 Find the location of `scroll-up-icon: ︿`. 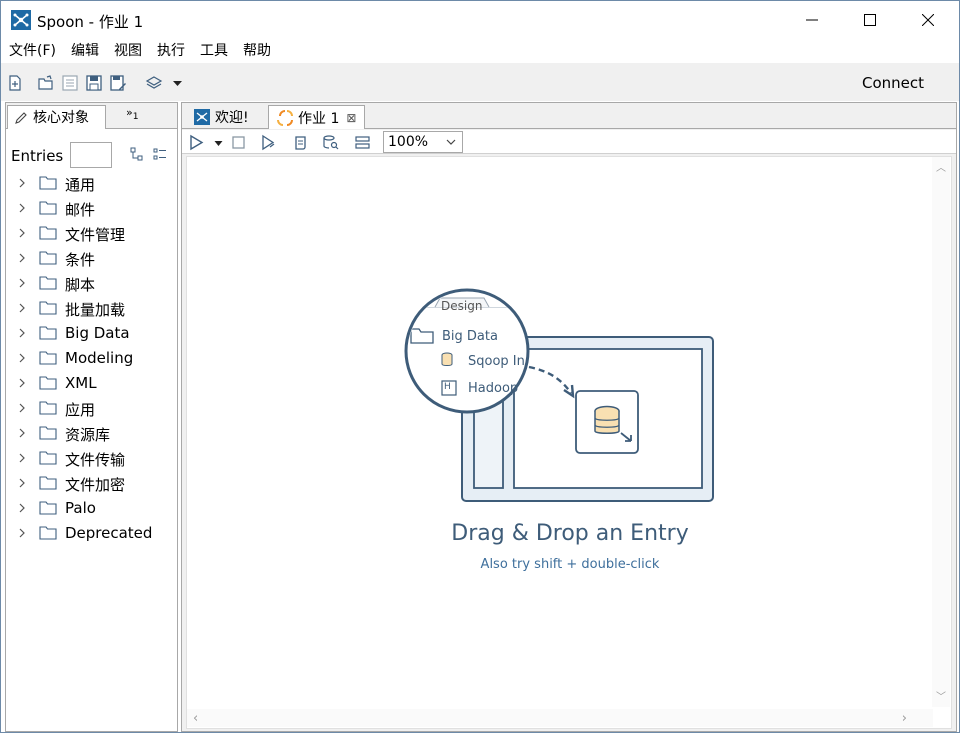

scroll-up-icon: ︿ is located at coordinates (941, 166).